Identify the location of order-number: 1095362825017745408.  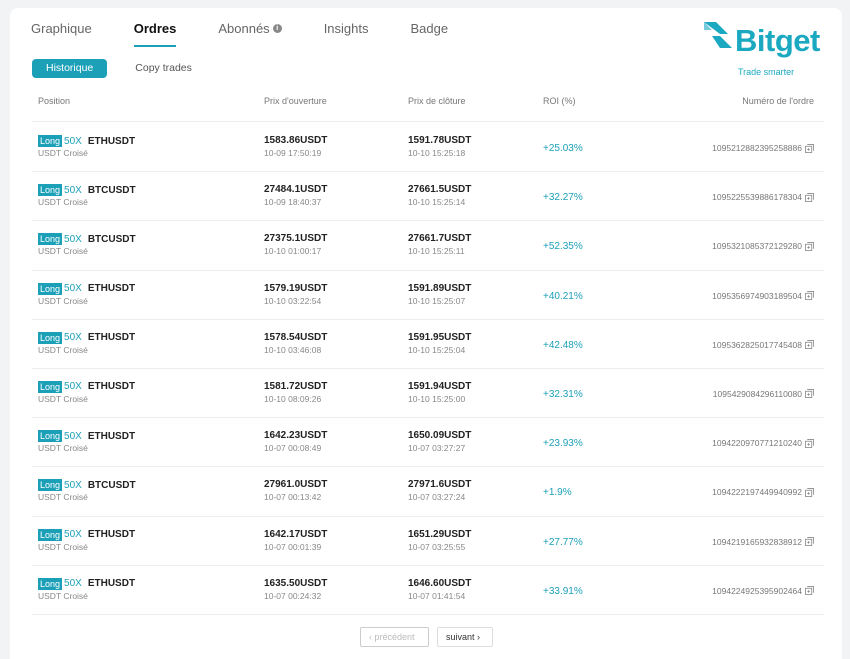
(757, 344).